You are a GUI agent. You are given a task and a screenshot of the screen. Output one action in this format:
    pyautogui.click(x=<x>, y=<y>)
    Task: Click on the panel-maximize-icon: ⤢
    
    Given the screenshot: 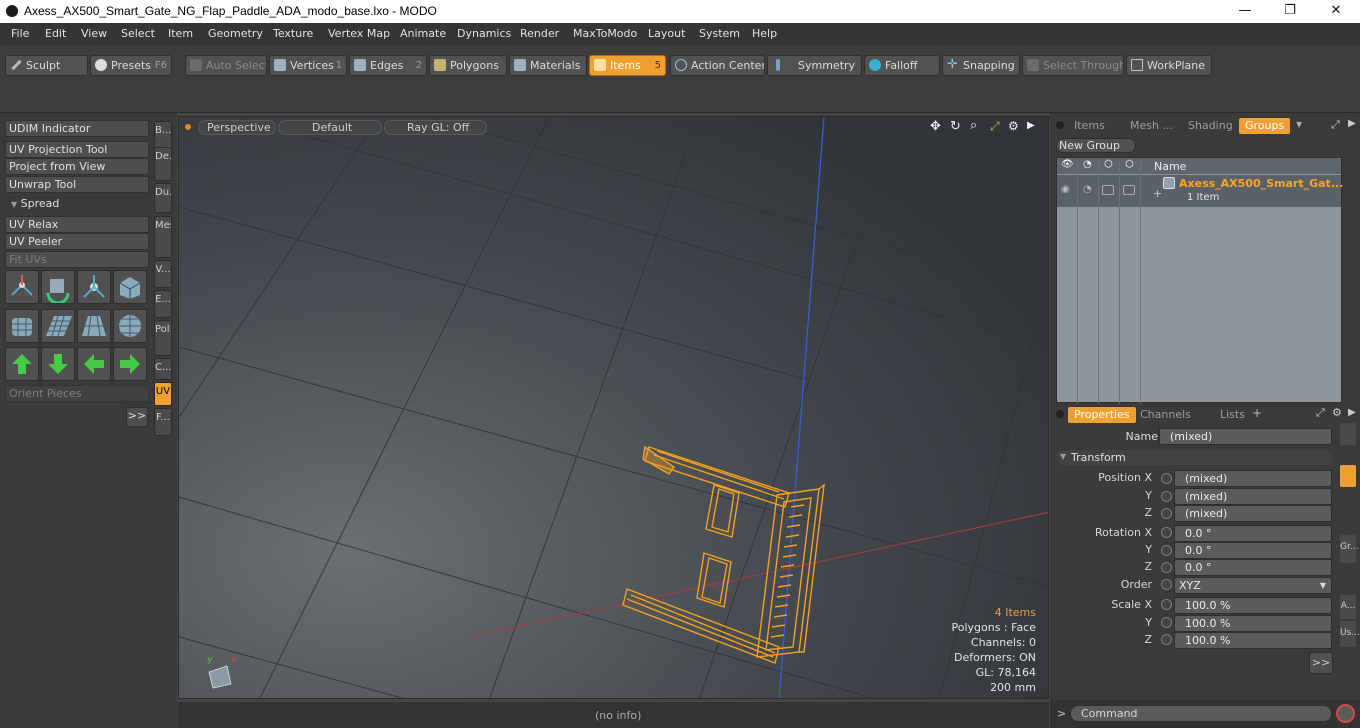 What is the action you would take?
    pyautogui.click(x=1335, y=125)
    